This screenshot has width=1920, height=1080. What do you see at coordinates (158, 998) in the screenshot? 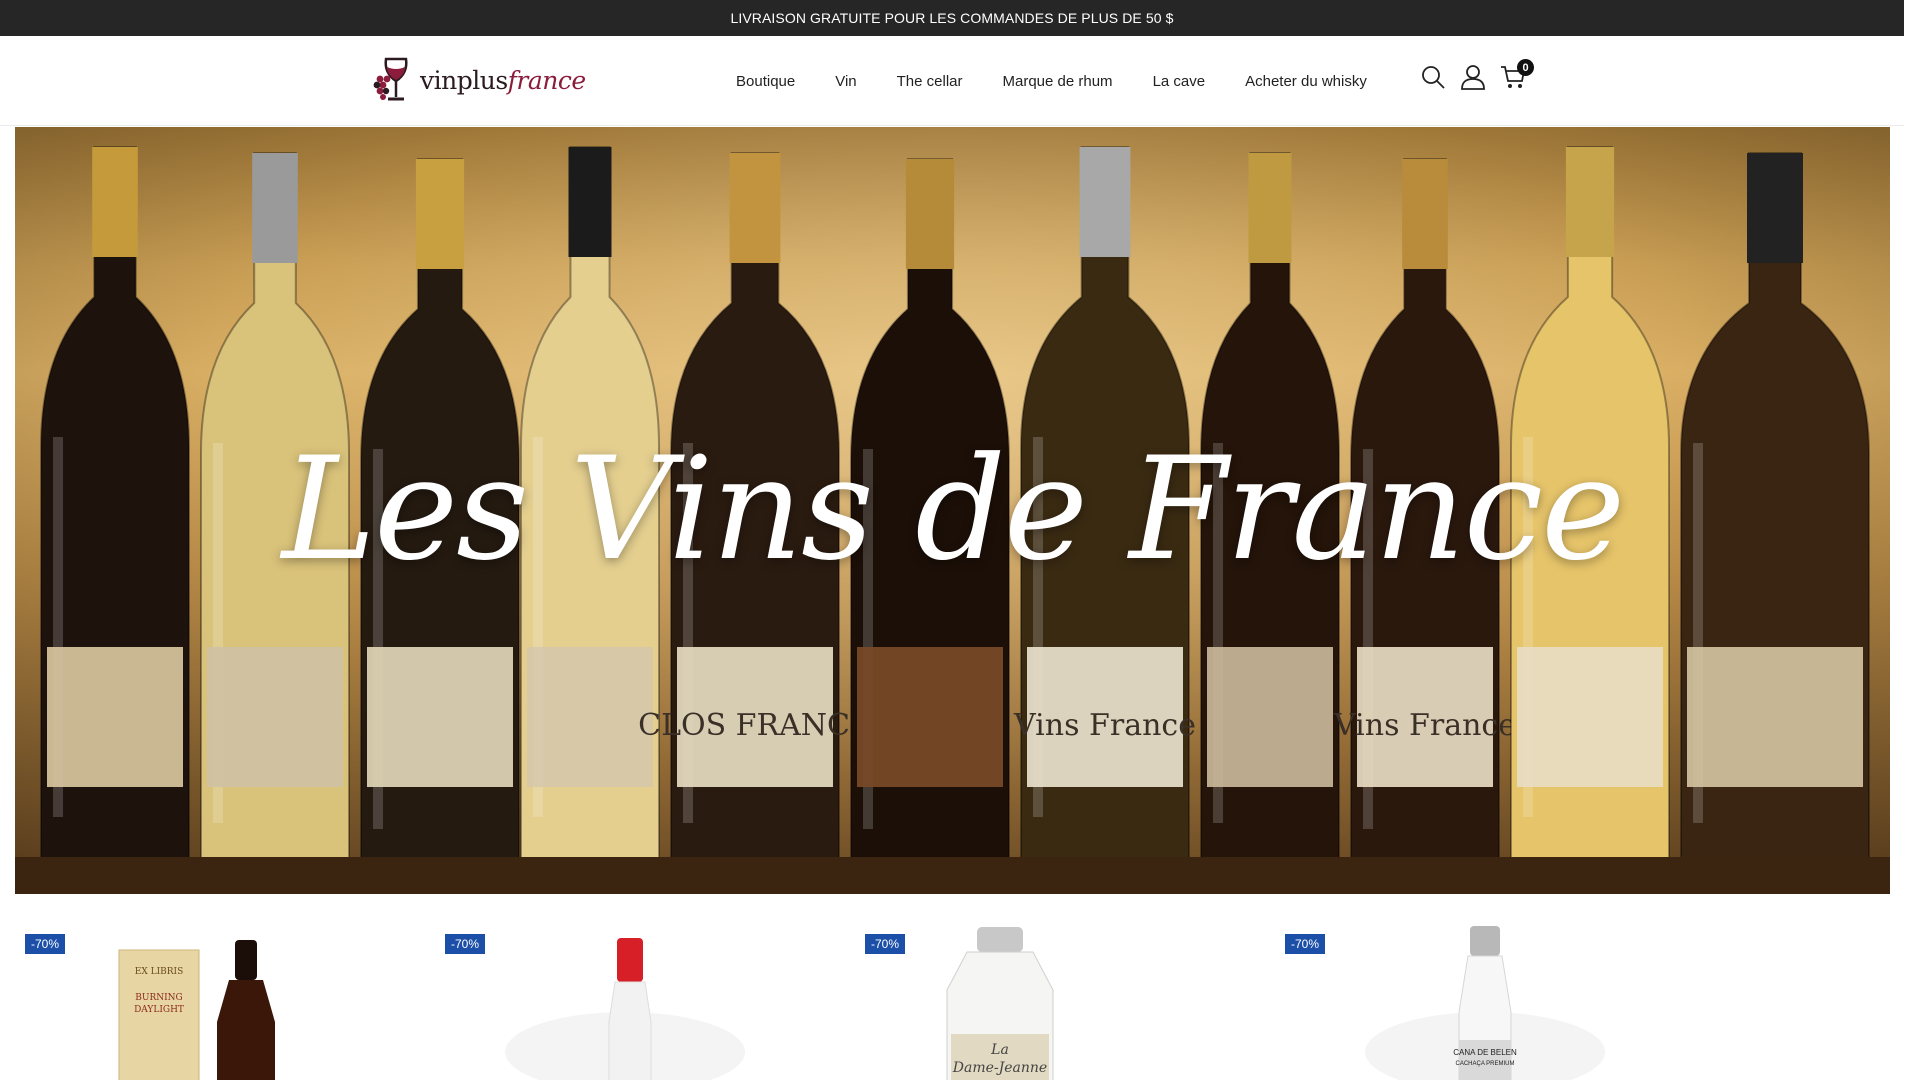
I see `box-label-line: BURNING` at bounding box center [158, 998].